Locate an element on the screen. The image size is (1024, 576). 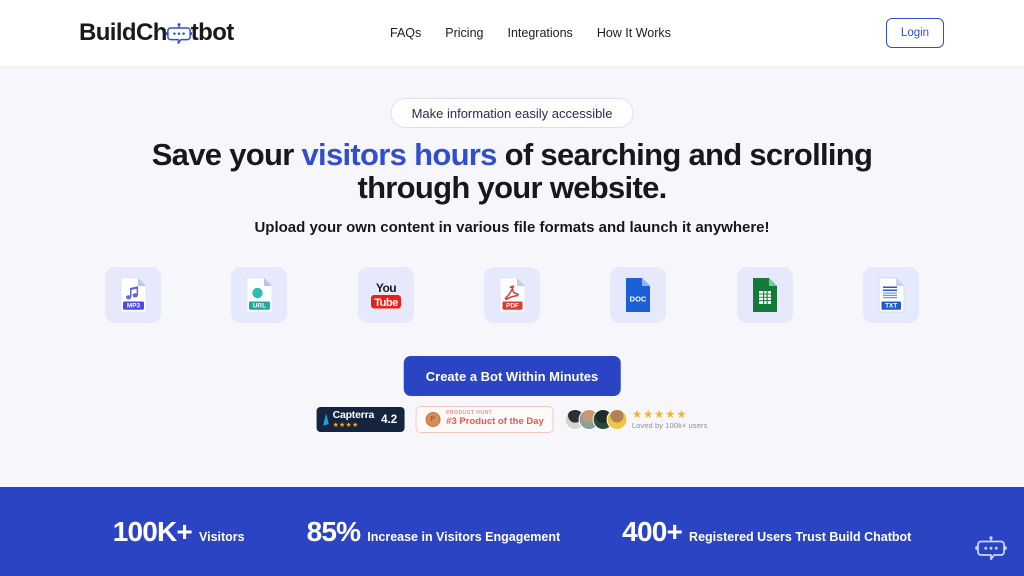
capterra-text: Capterra ★★★★ is located at coordinates (354, 419).